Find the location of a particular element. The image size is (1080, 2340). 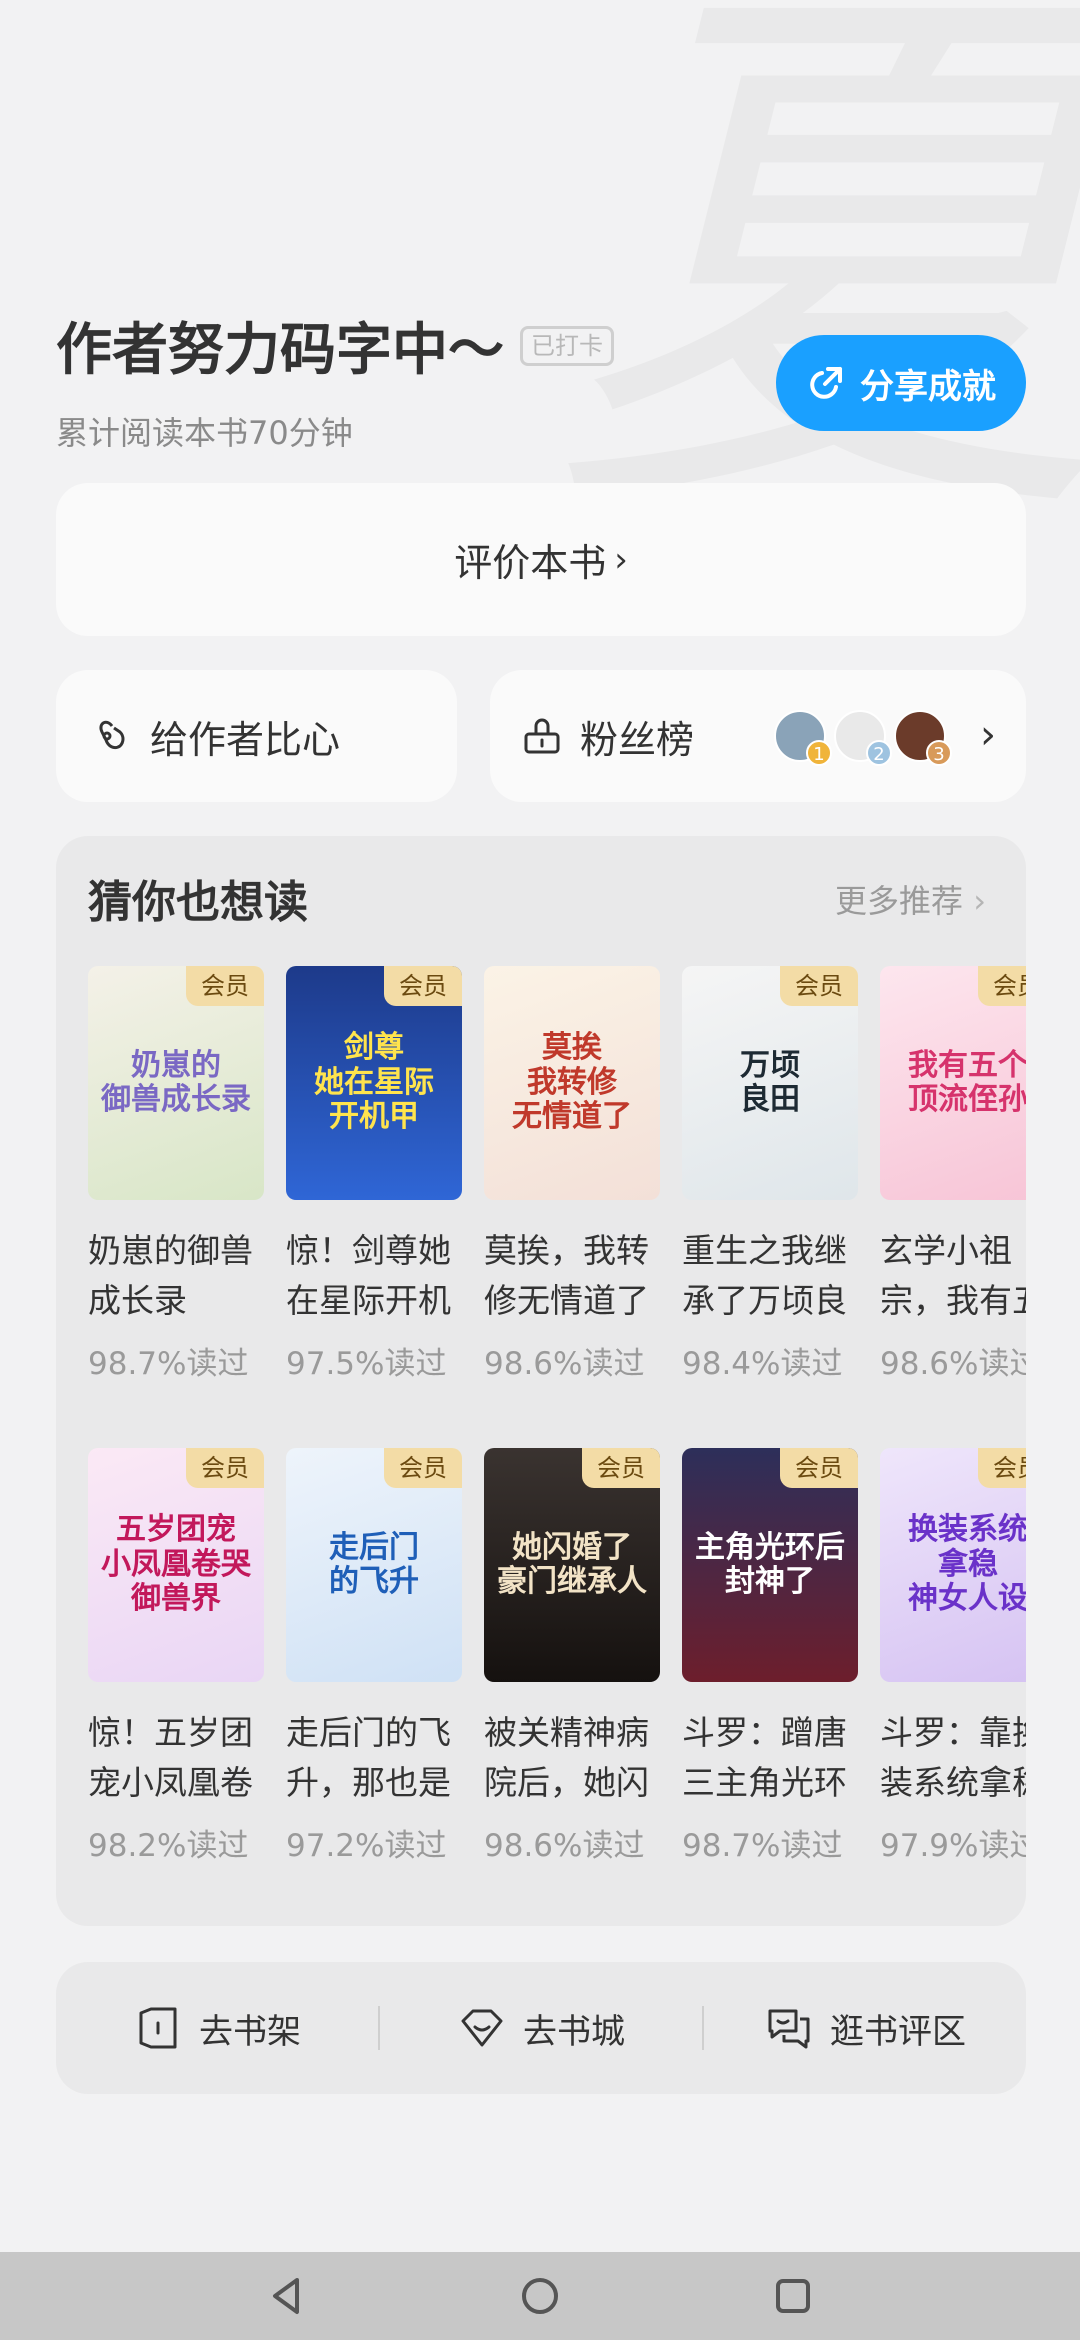

go-bookshelf-button: 去书架 is located at coordinates (217, 2028).